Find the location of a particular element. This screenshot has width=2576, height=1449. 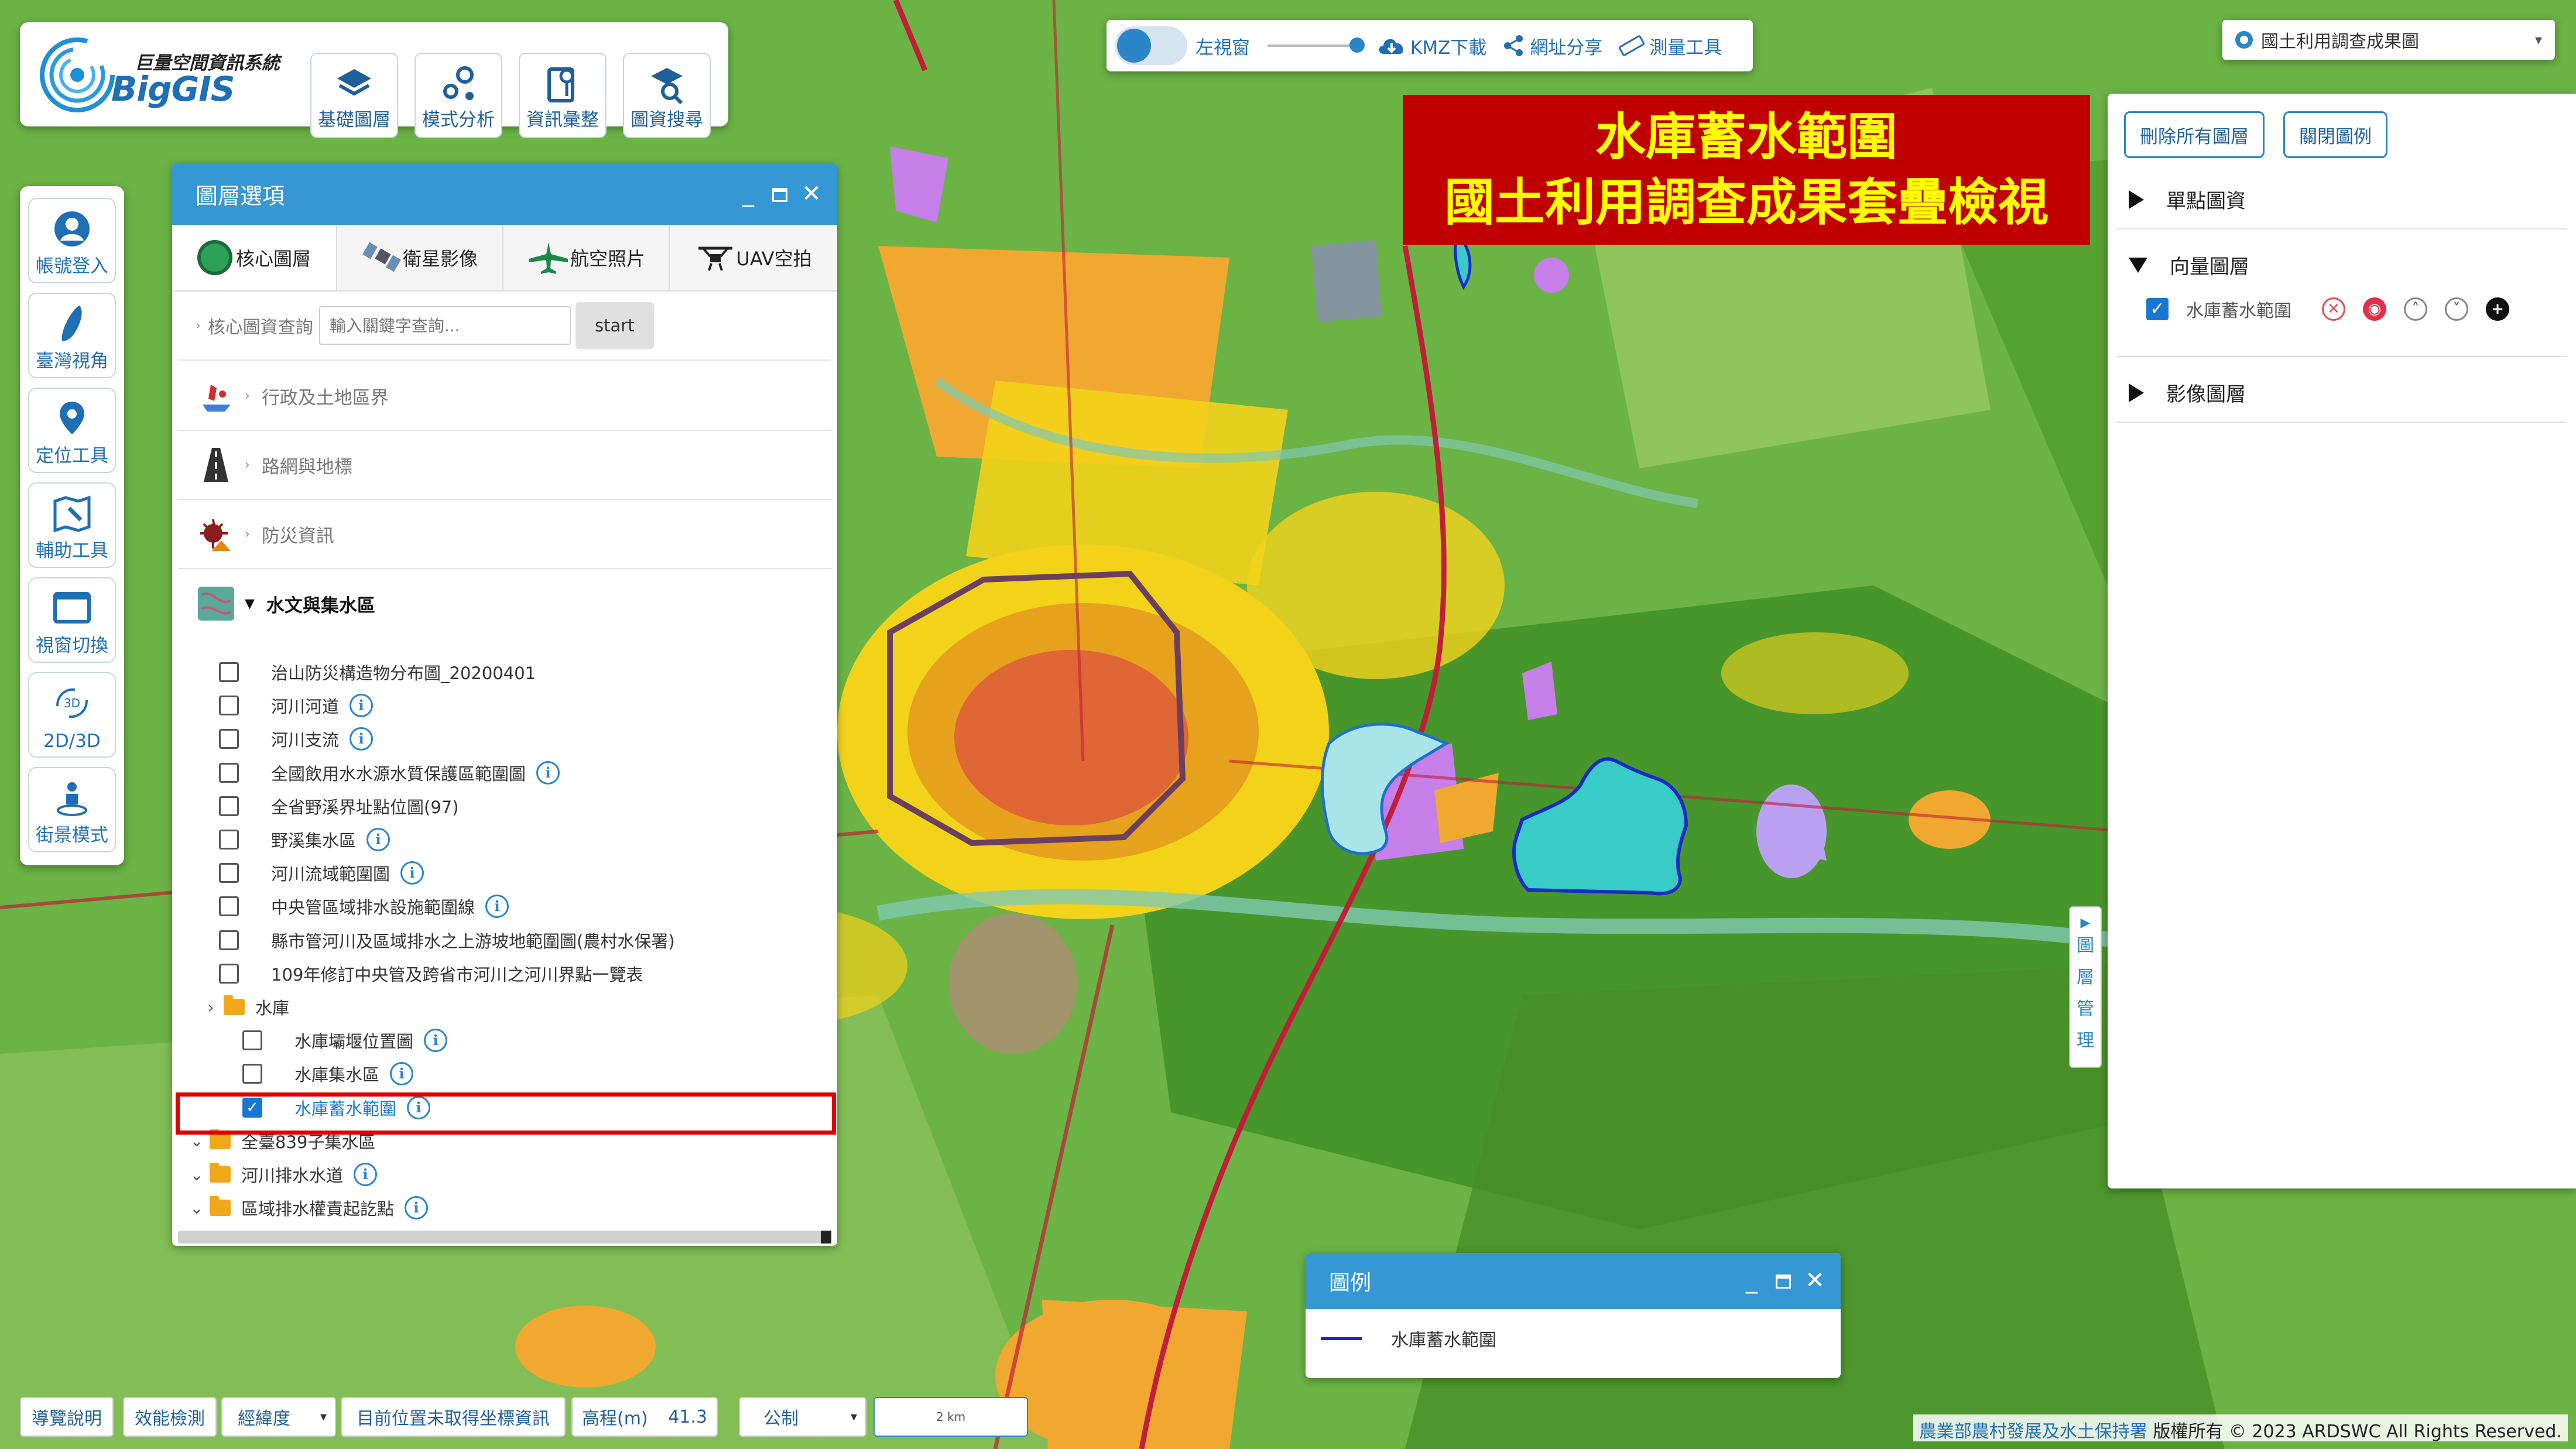

sidebar-tools-button: 輔助工具 is located at coordinates (72, 525).